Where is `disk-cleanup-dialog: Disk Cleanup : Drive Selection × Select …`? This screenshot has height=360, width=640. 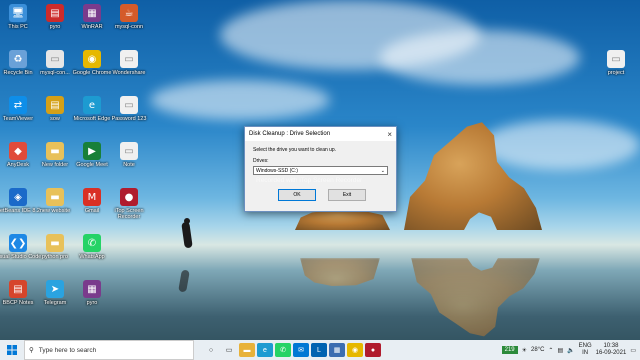
disk-cleanup-dialog: Disk Cleanup : Drive Selection × Select … is located at coordinates (320, 169).